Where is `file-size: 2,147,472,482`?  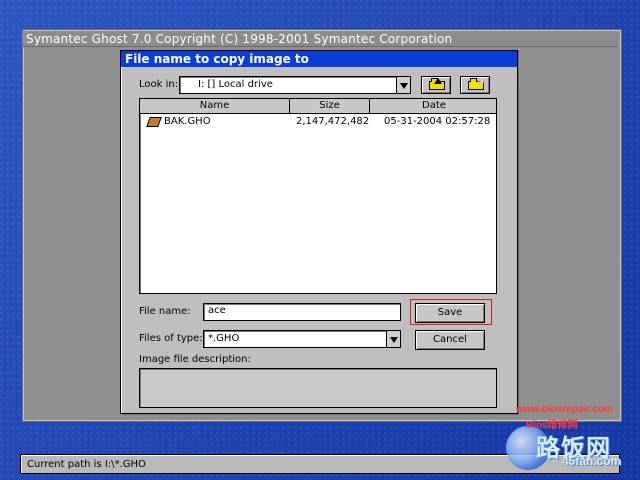 file-size: 2,147,472,482 is located at coordinates (333, 121).